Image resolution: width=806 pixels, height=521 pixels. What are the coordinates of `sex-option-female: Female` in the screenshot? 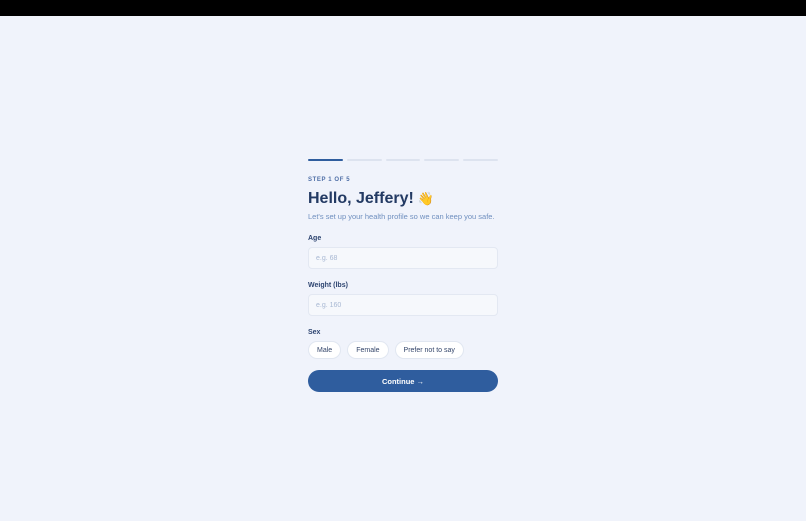 It's located at (368, 350).